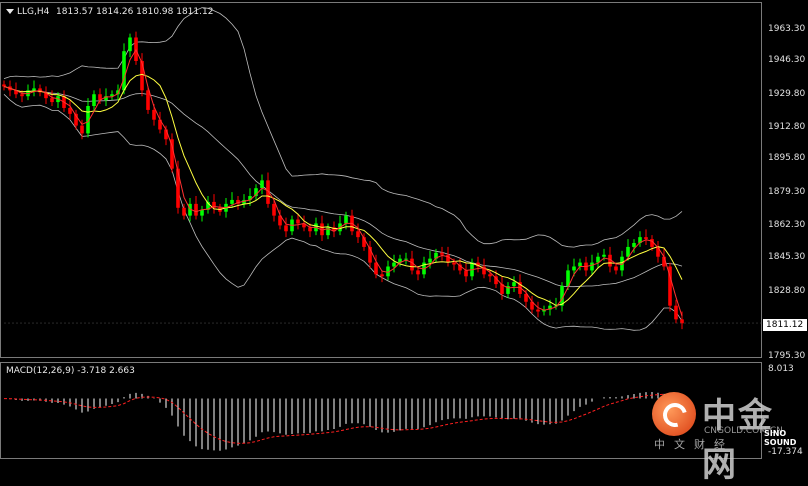  I want to click on symbol-period-label: LLG,H4, so click(33, 12).